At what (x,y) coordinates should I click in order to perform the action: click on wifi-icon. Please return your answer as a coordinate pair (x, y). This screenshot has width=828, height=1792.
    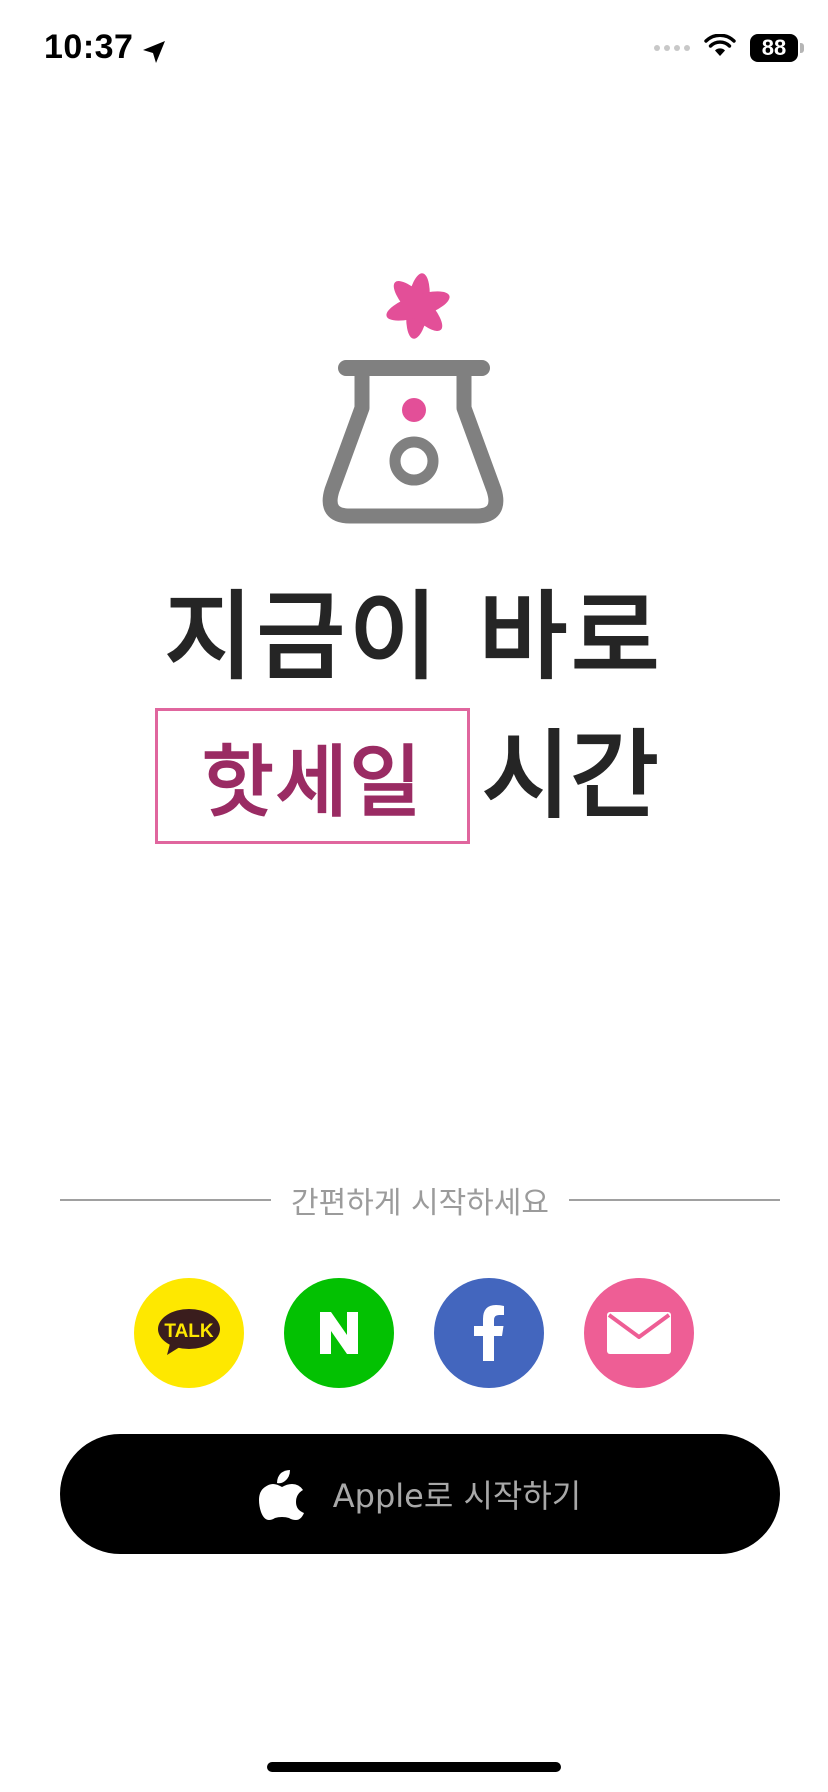
    Looking at the image, I should click on (720, 47).